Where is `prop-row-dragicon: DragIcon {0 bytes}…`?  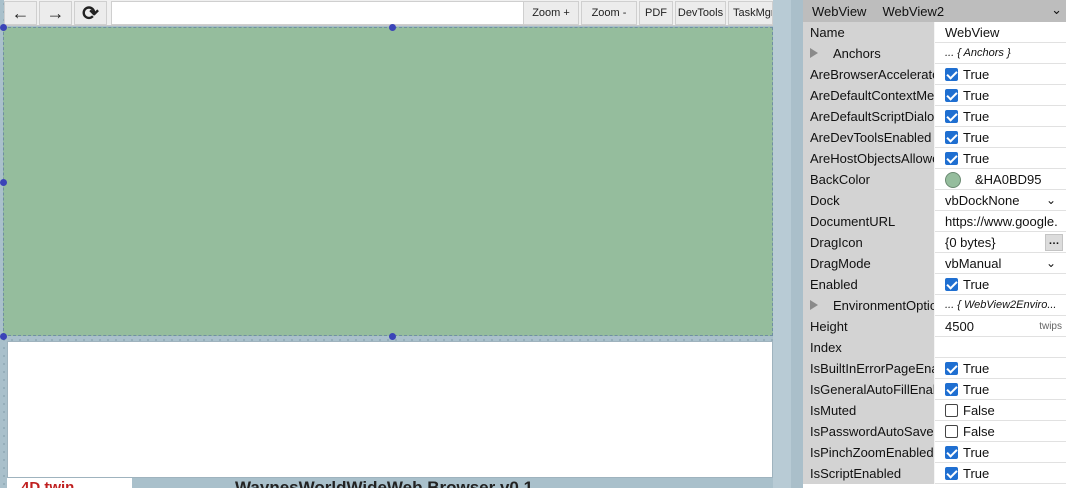
prop-row-dragicon: DragIcon {0 bytes}… is located at coordinates (934, 242).